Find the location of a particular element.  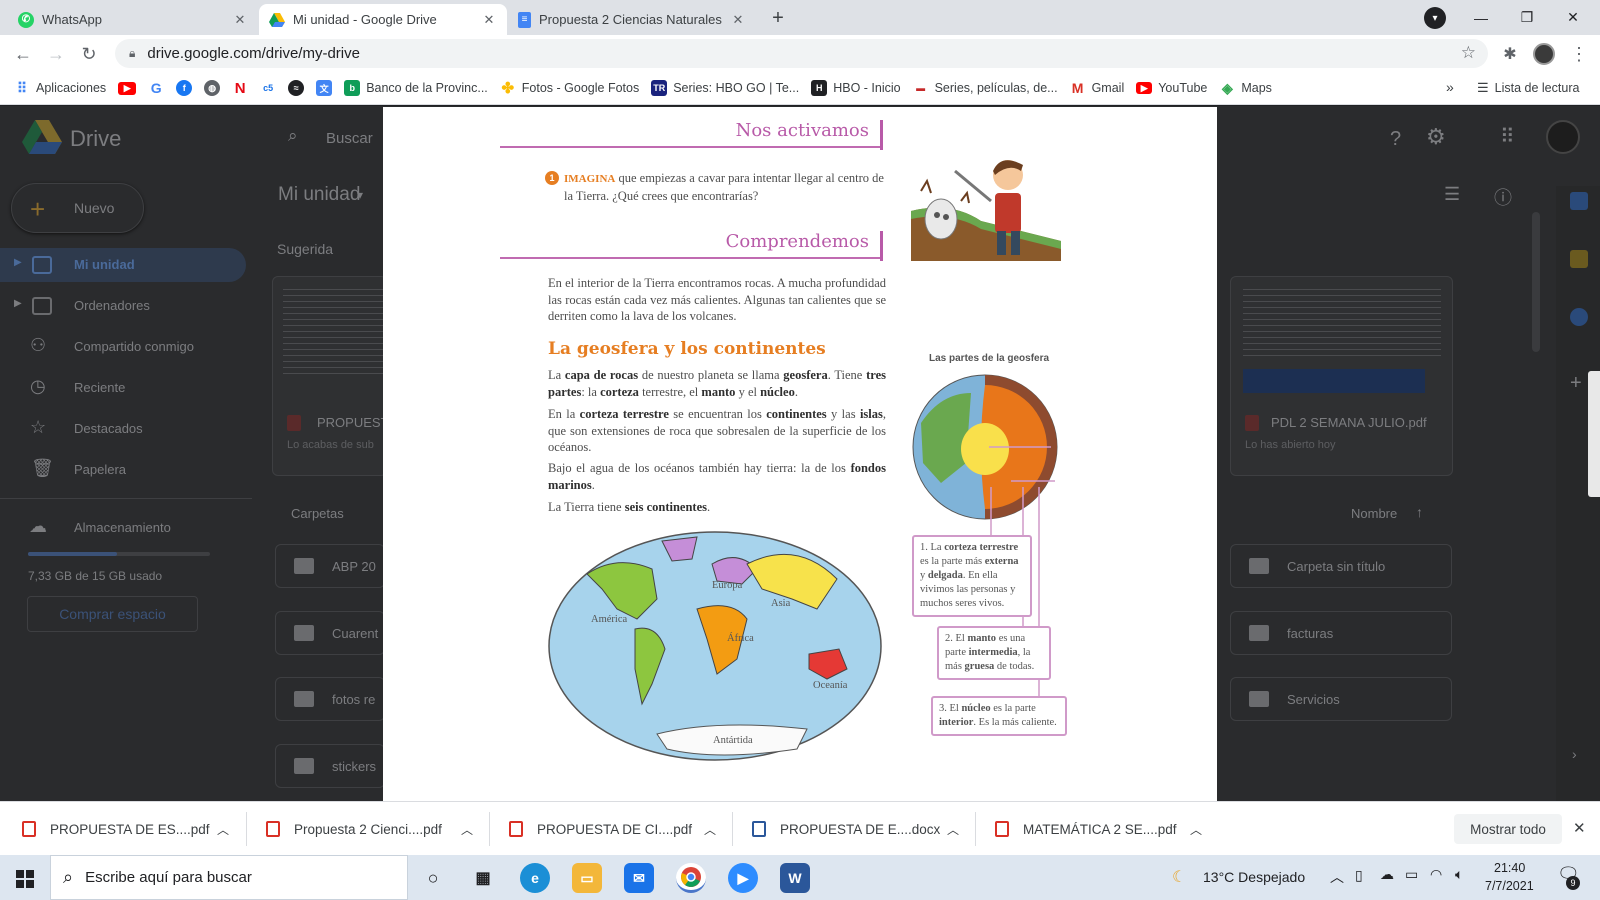

reading-list-button: ☰ Lista de lectura is located at coordinates (1528, 88).